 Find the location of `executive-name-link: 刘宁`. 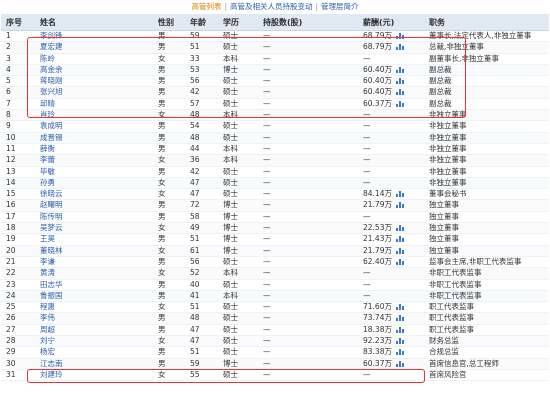

executive-name-link: 刘宁 is located at coordinates (47, 340).